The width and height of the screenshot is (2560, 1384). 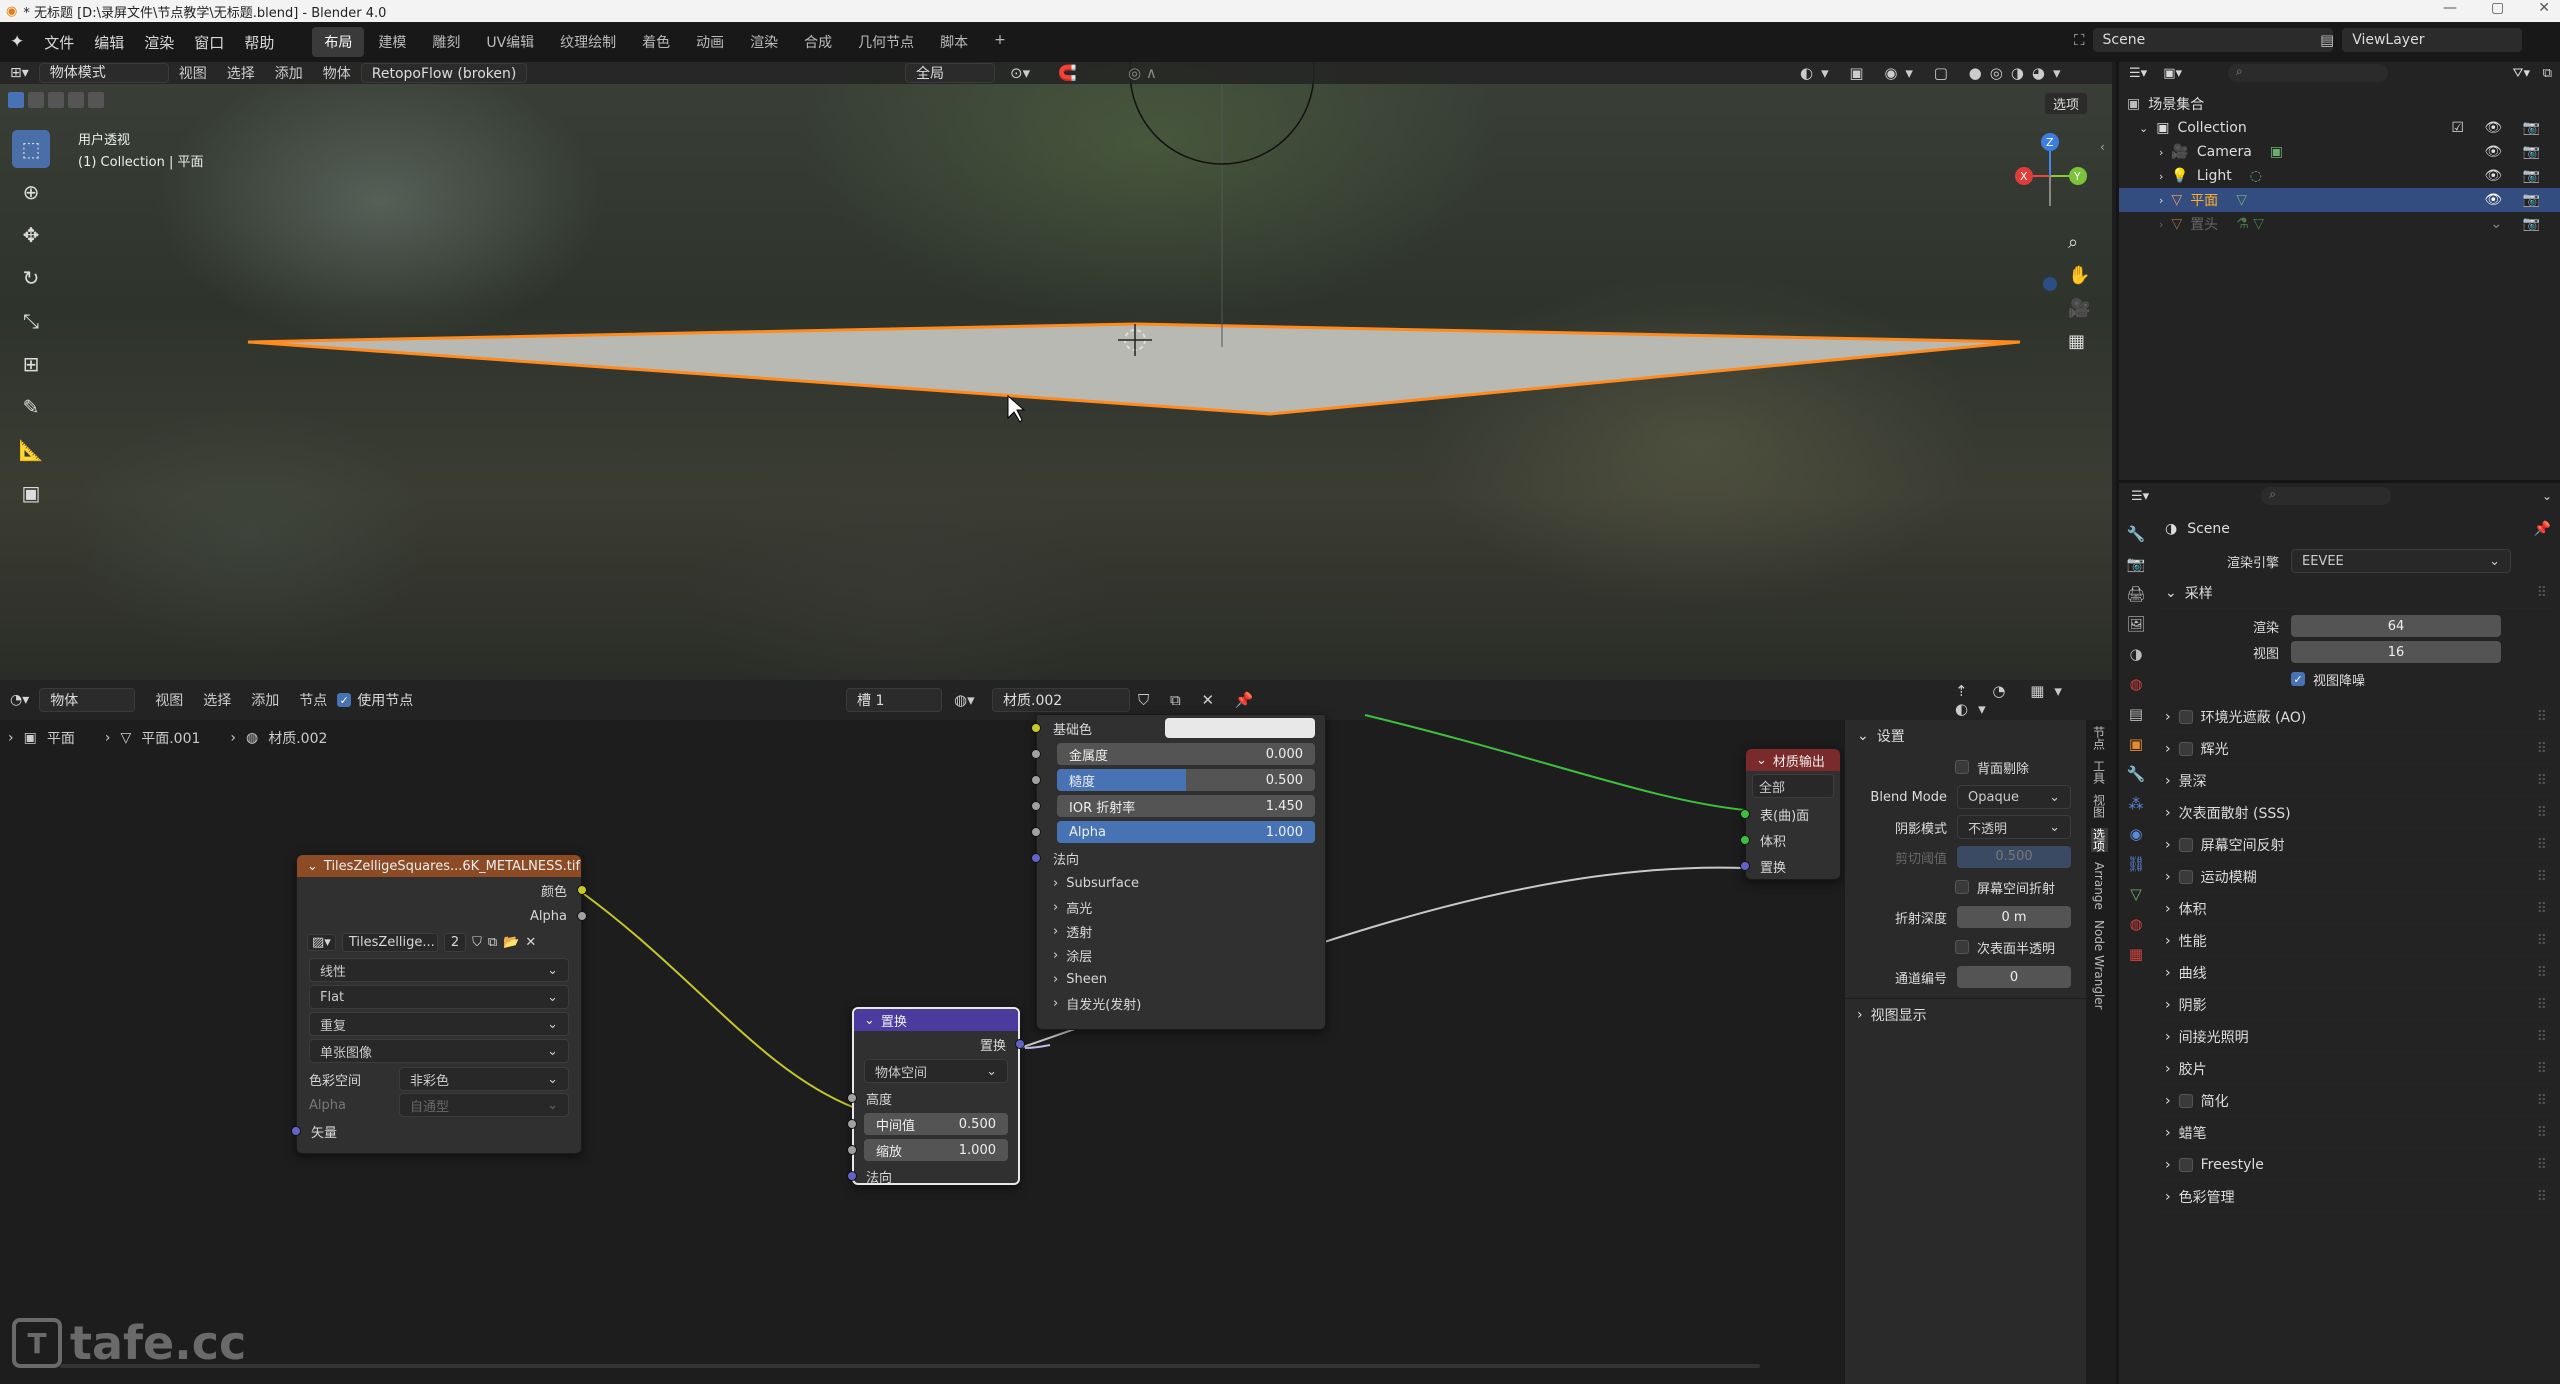 What do you see at coordinates (1745, 866) in the screenshot?
I see `displacement-socket` at bounding box center [1745, 866].